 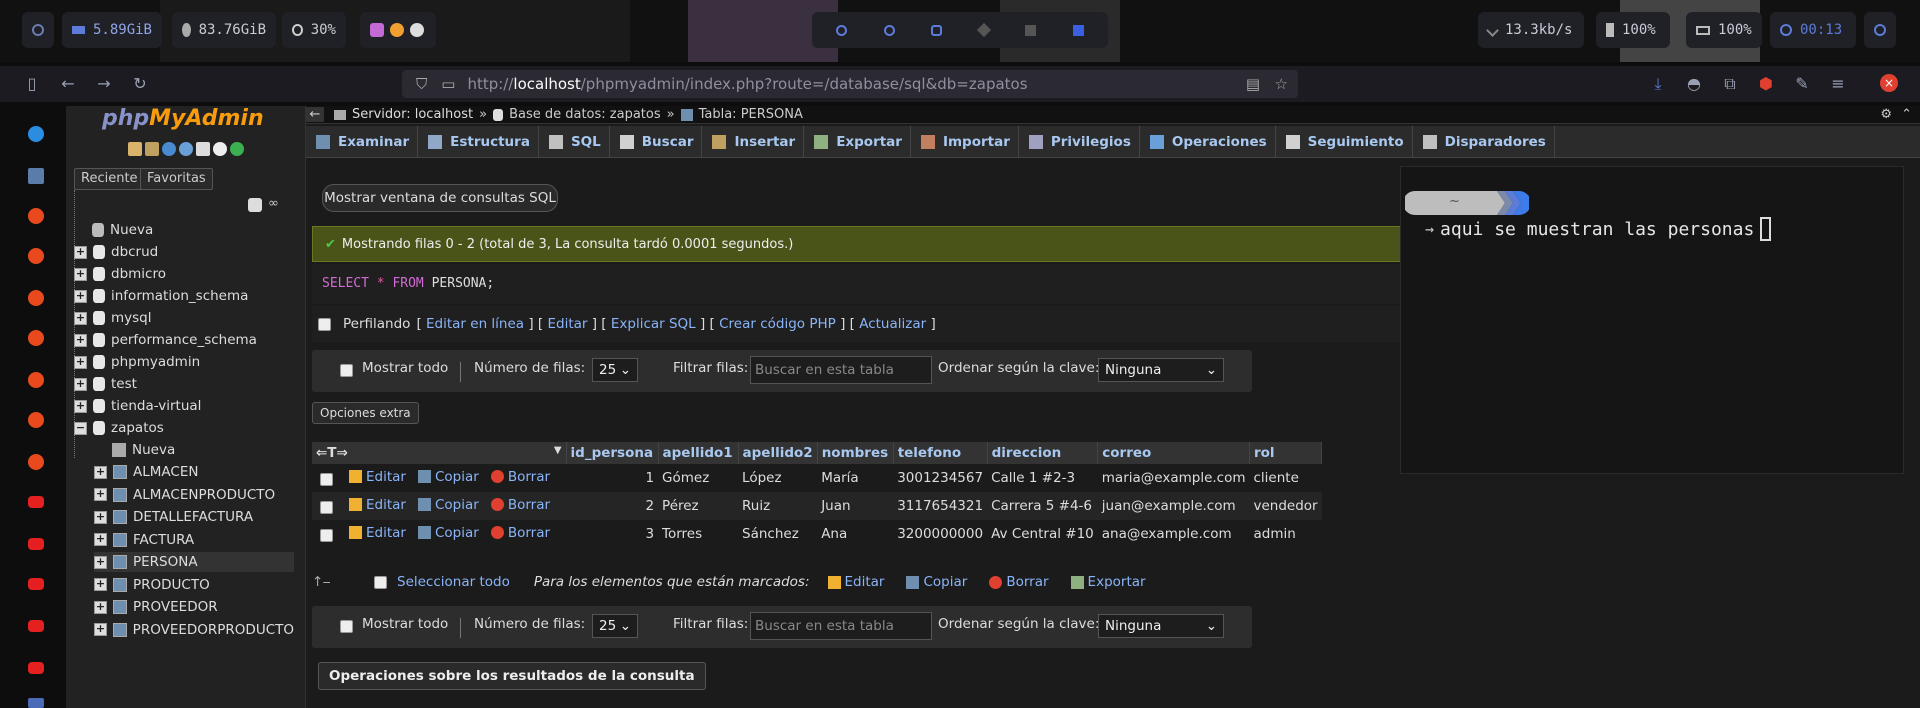 What do you see at coordinates (203, 149) in the screenshot?
I see `copy-icon` at bounding box center [203, 149].